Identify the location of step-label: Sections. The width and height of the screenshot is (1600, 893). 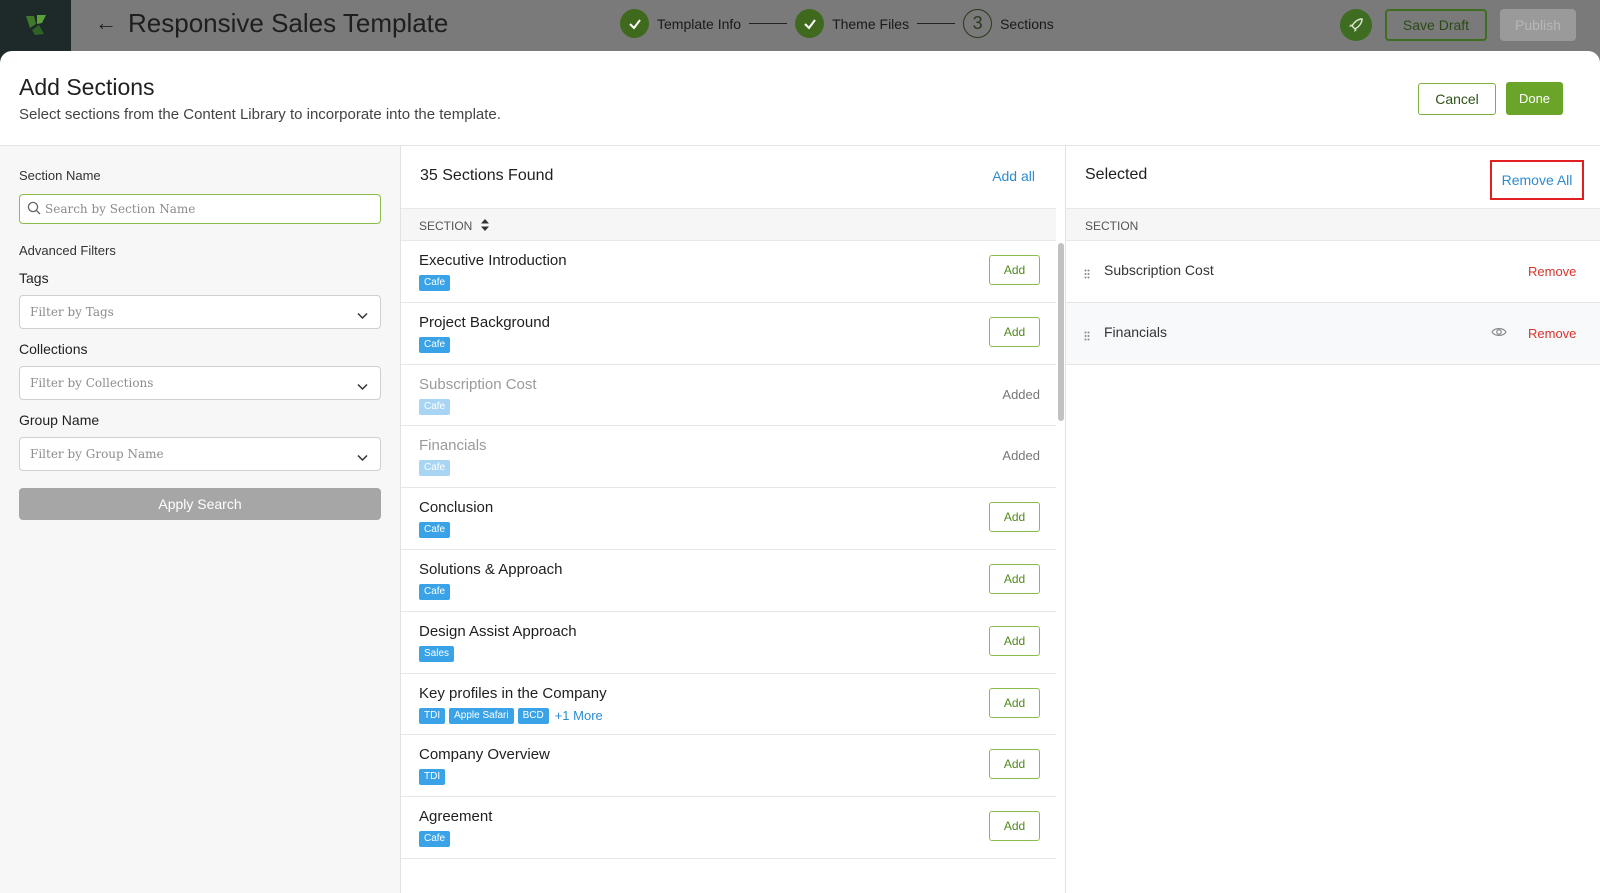
(1027, 23).